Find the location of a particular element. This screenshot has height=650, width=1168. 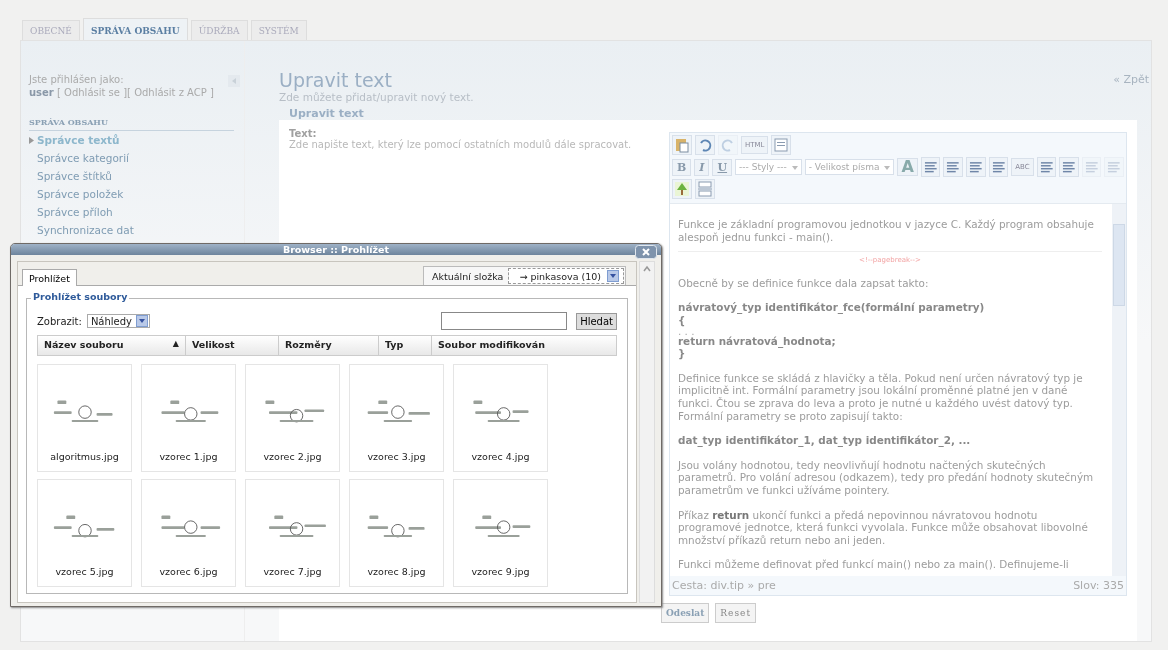

file-name: vzorec 5.jpg is located at coordinates (84, 571).